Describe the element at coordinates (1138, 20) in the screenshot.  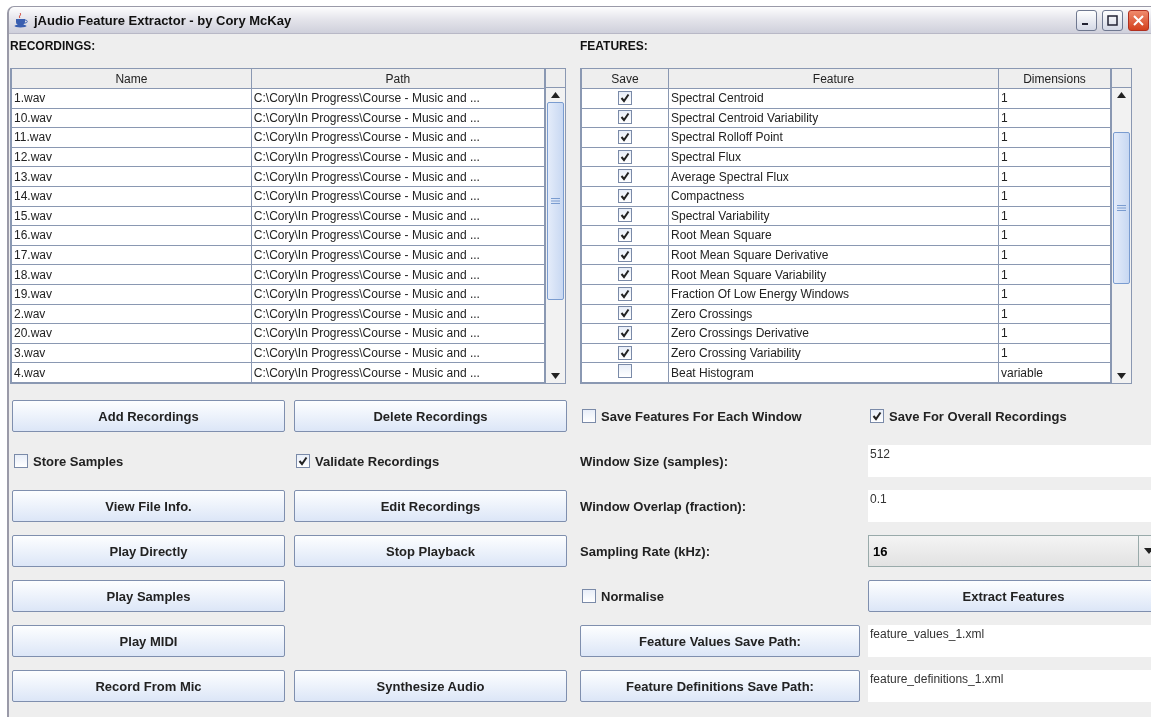
I see `close-button` at that location.